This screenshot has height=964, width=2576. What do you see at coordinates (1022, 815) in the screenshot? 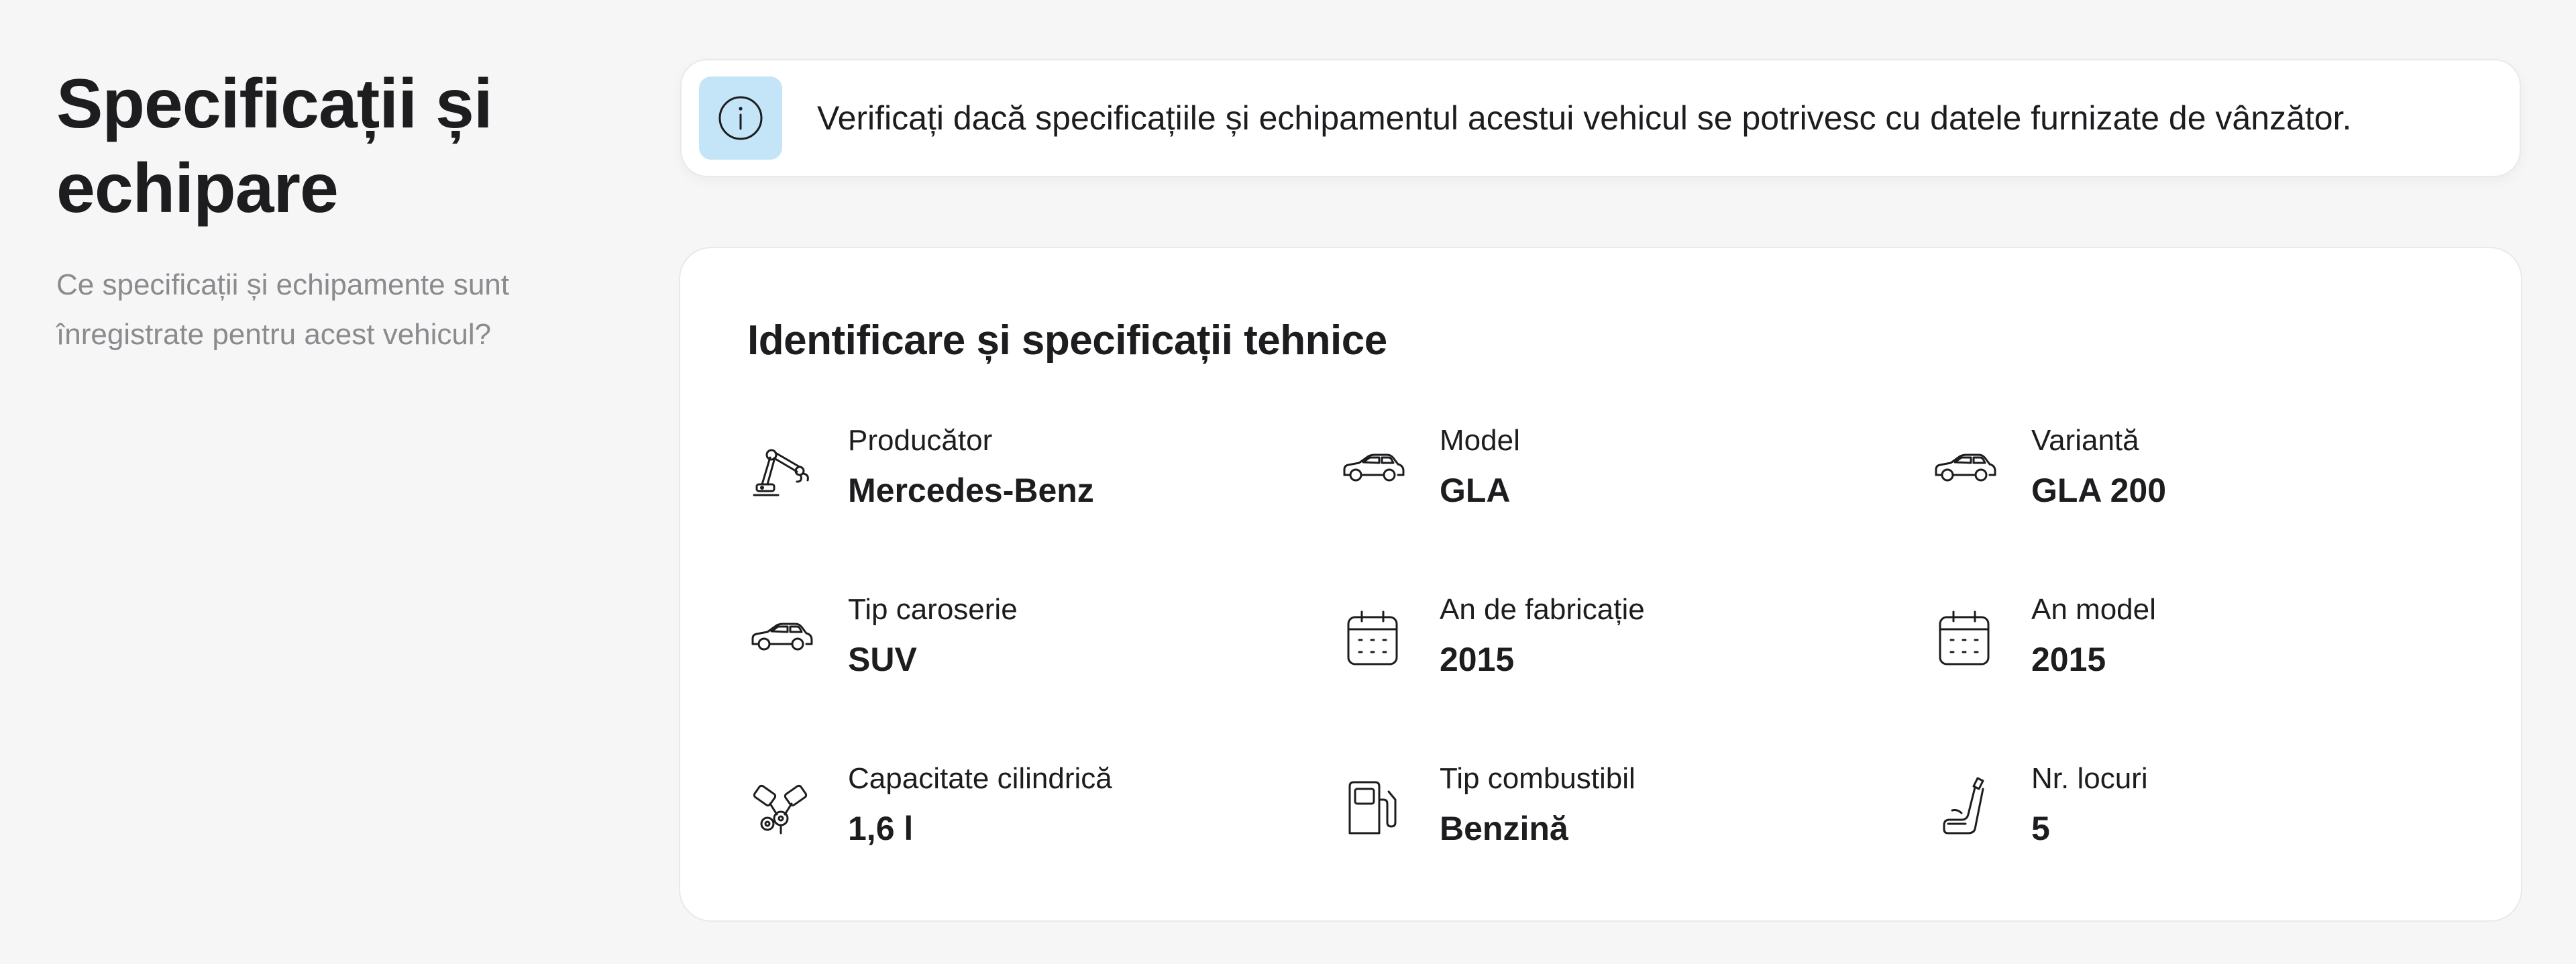
I see `spec-engine-capacity: Capacitate cilindrică 1,6 l` at bounding box center [1022, 815].